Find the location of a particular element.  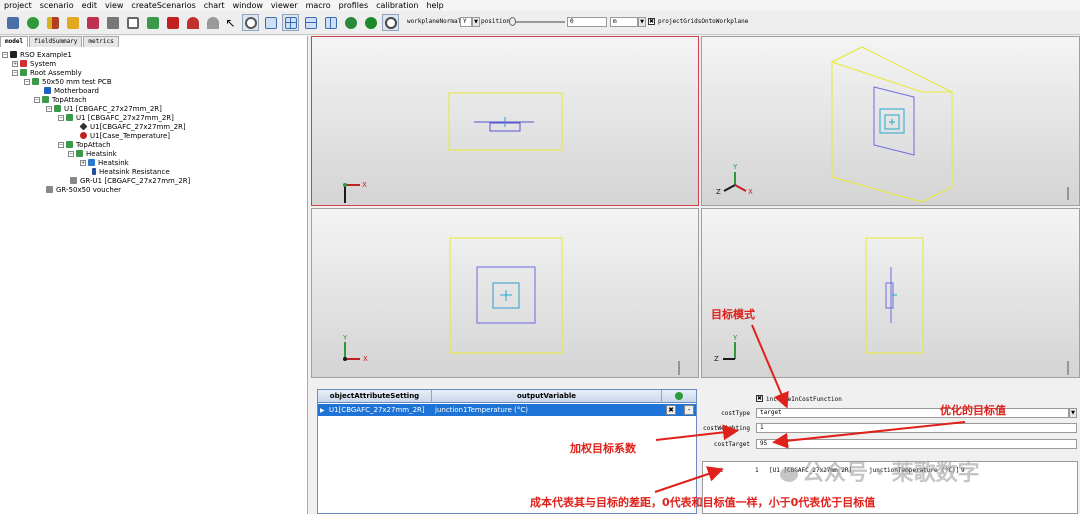

render-button is located at coordinates (250, 22).